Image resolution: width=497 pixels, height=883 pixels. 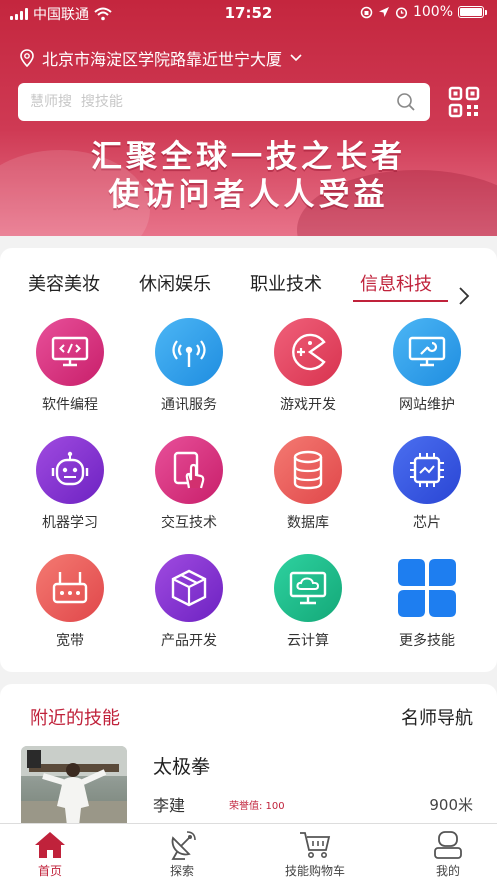 I want to click on teacher-name: 李建, so click(x=169, y=805).